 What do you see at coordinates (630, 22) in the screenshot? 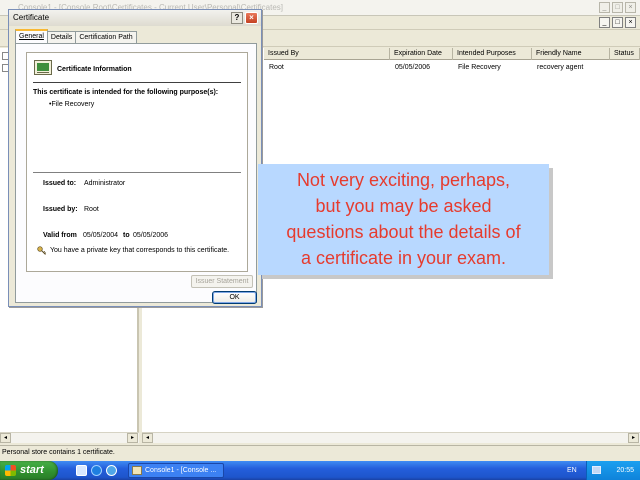
I see `child-close-button: ×` at bounding box center [630, 22].